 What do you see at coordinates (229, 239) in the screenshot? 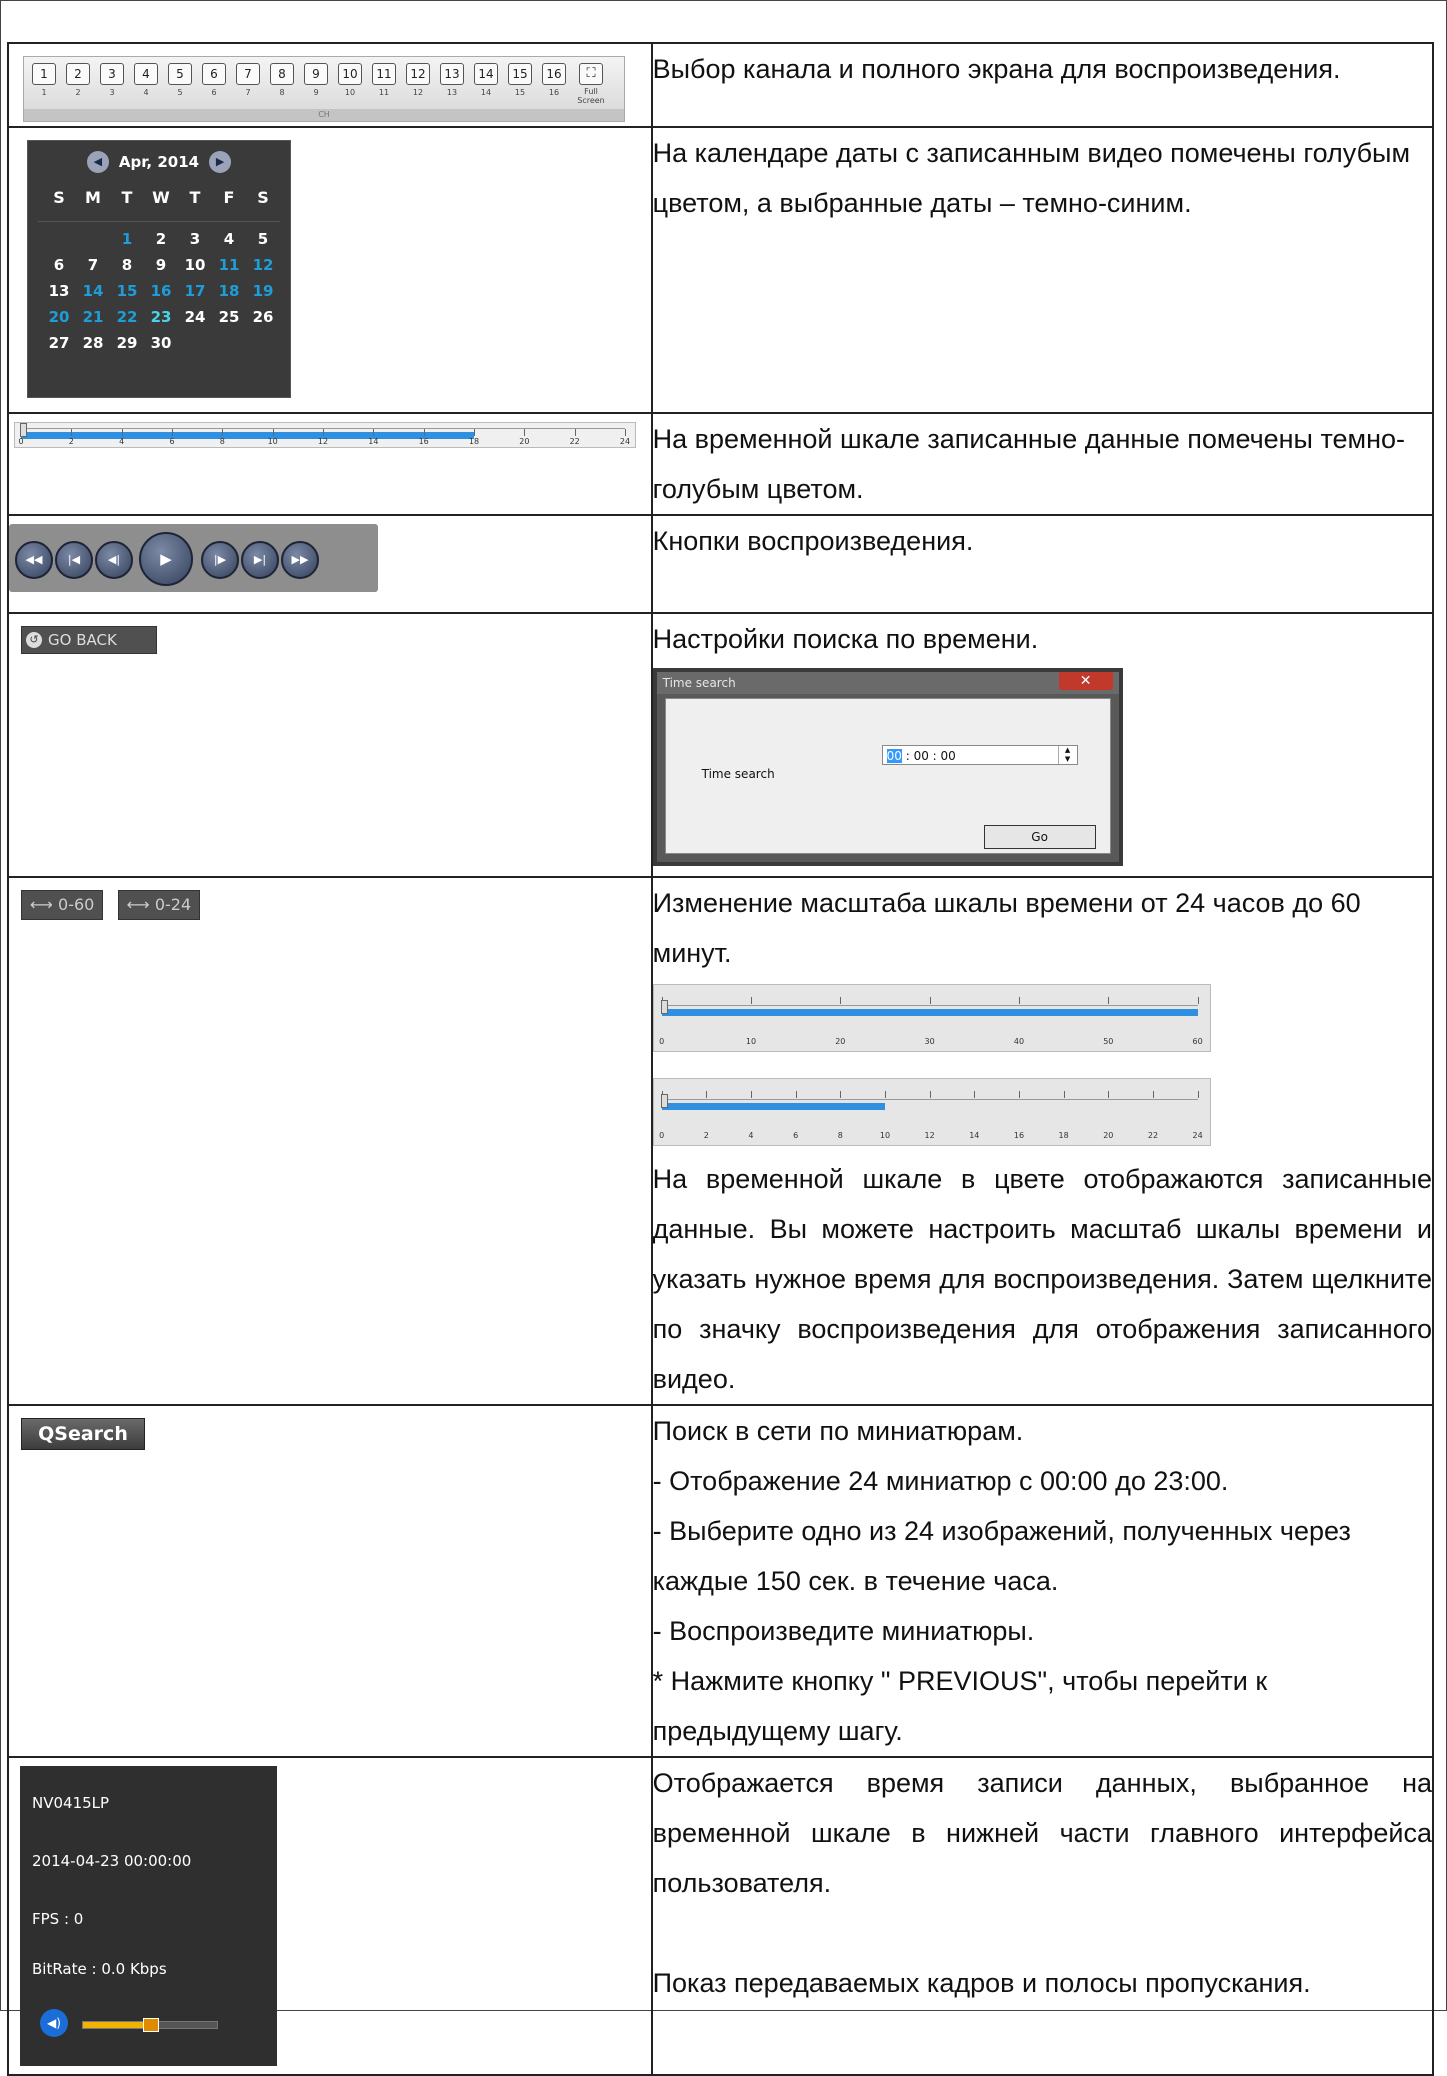
I see `calendar-day: 4` at bounding box center [229, 239].